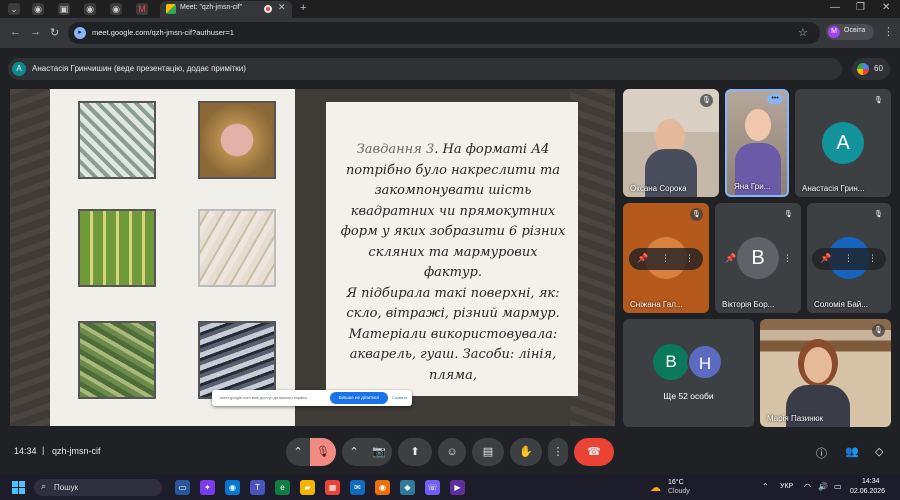 This screenshot has height=500, width=900. Describe the element at coordinates (871, 481) in the screenshot. I see `system-time: 14:34` at that location.